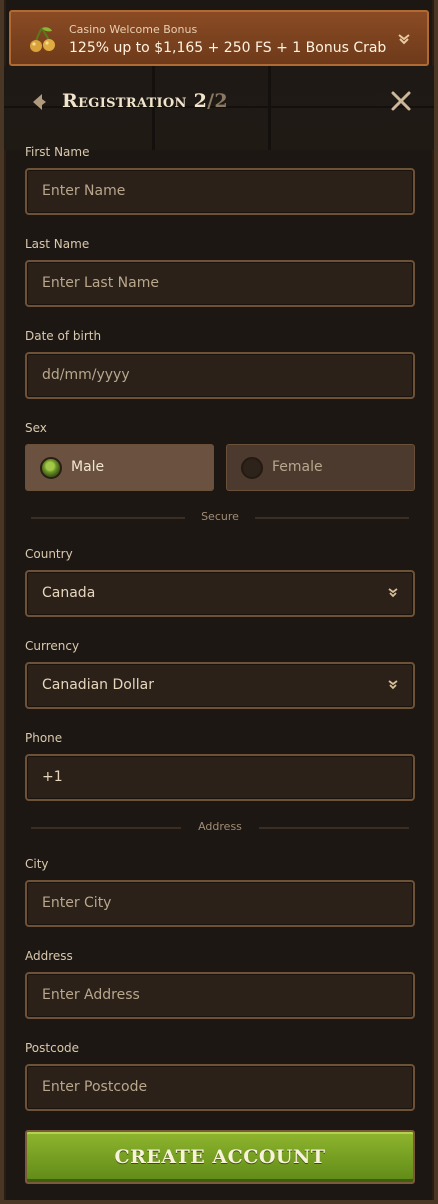 Image resolution: width=438 pixels, height=1204 pixels. What do you see at coordinates (119, 467) in the screenshot?
I see `sex-option-male: Male` at bounding box center [119, 467].